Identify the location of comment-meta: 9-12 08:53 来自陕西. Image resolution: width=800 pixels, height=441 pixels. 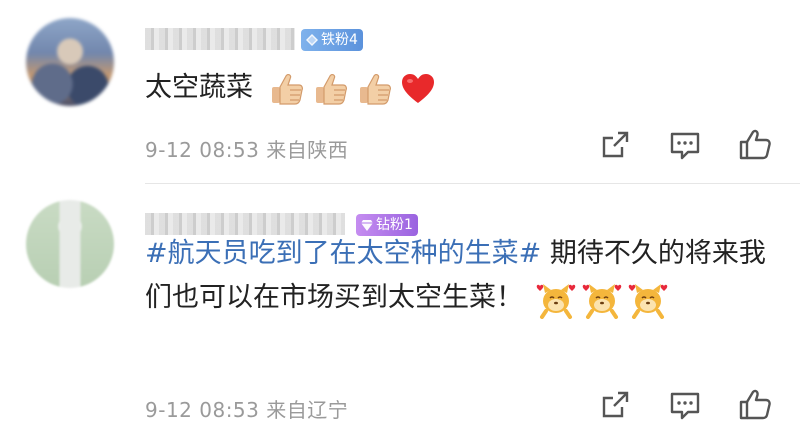
(246, 148).